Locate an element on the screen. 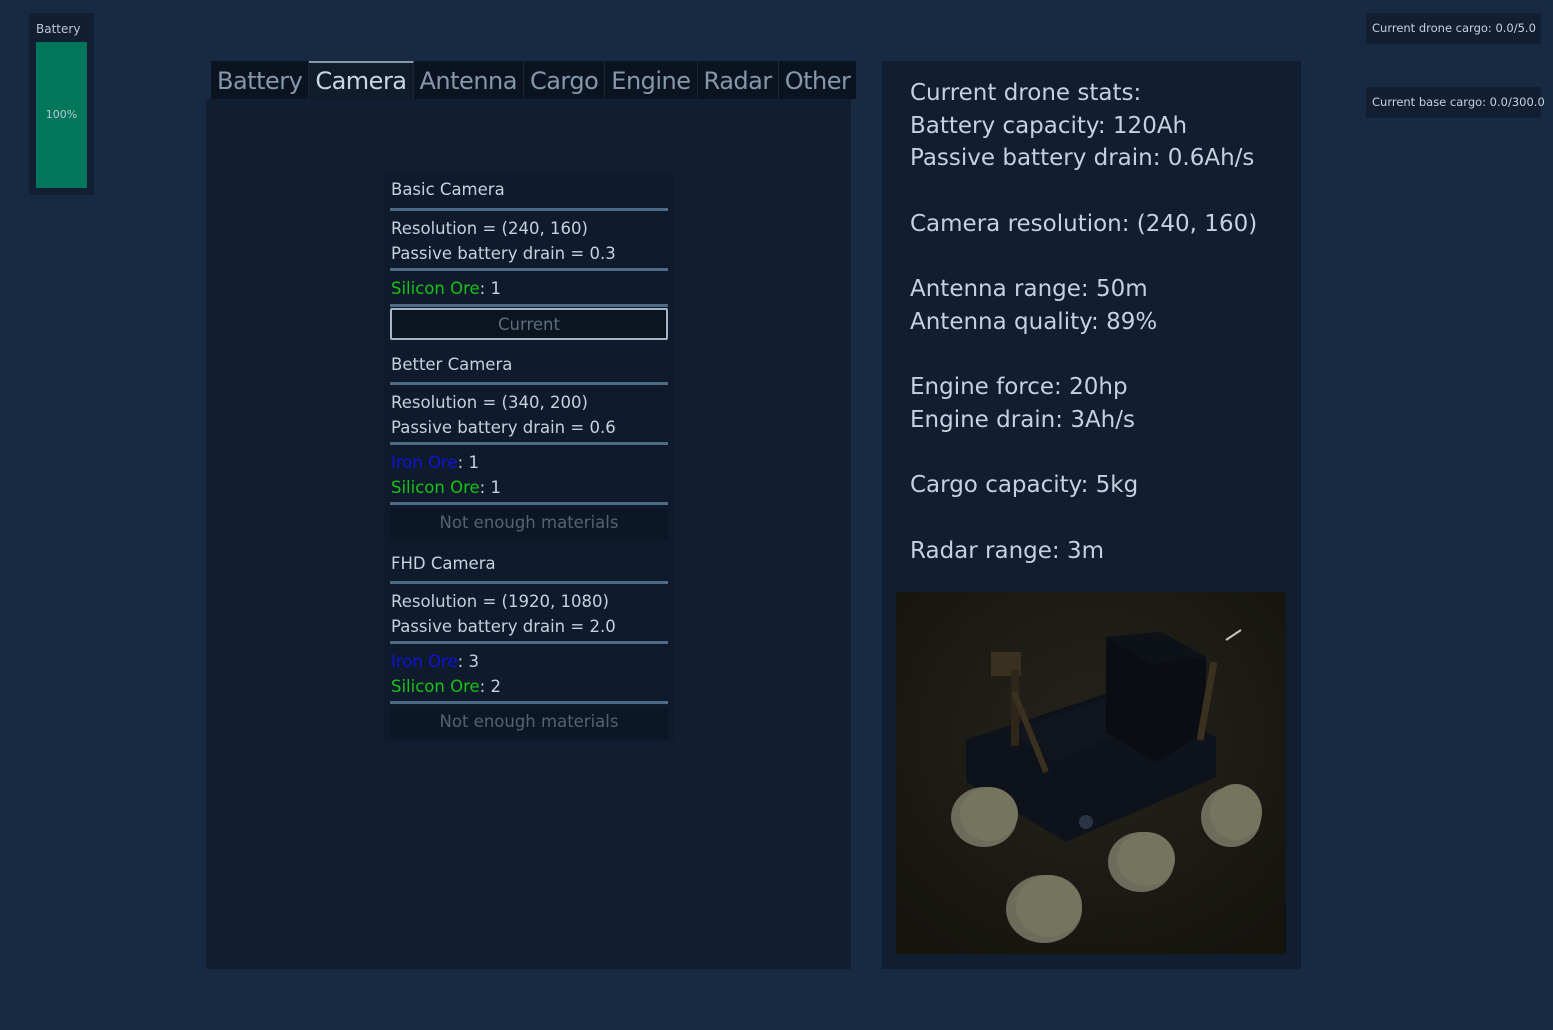 The width and height of the screenshot is (1553, 1030). upgrade-title: Better Camera is located at coordinates (452, 364).